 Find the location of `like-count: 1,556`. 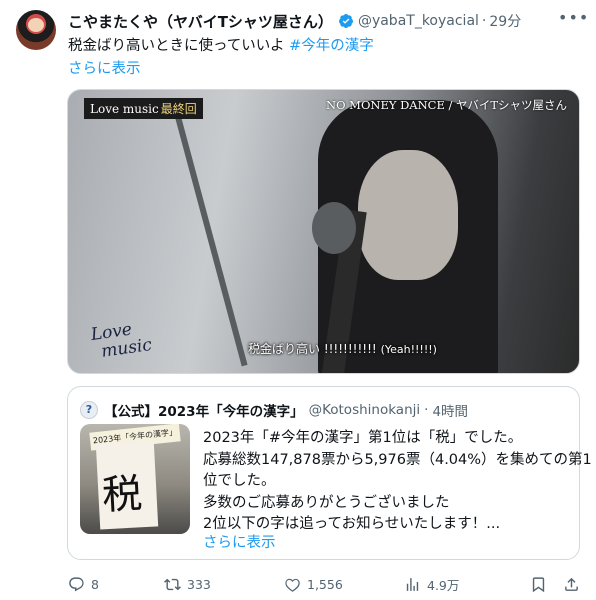

like-count: 1,556 is located at coordinates (325, 584).